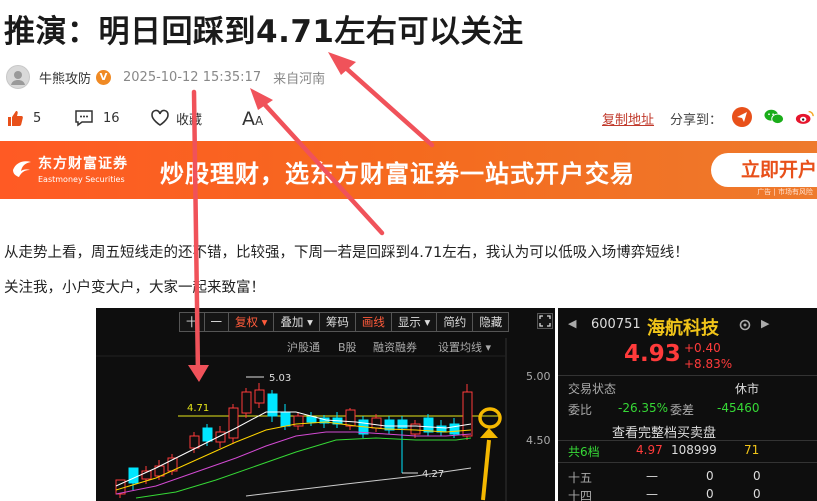 The width and height of the screenshot is (817, 501). I want to click on orderbook-row-label: 十四, so click(580, 495).